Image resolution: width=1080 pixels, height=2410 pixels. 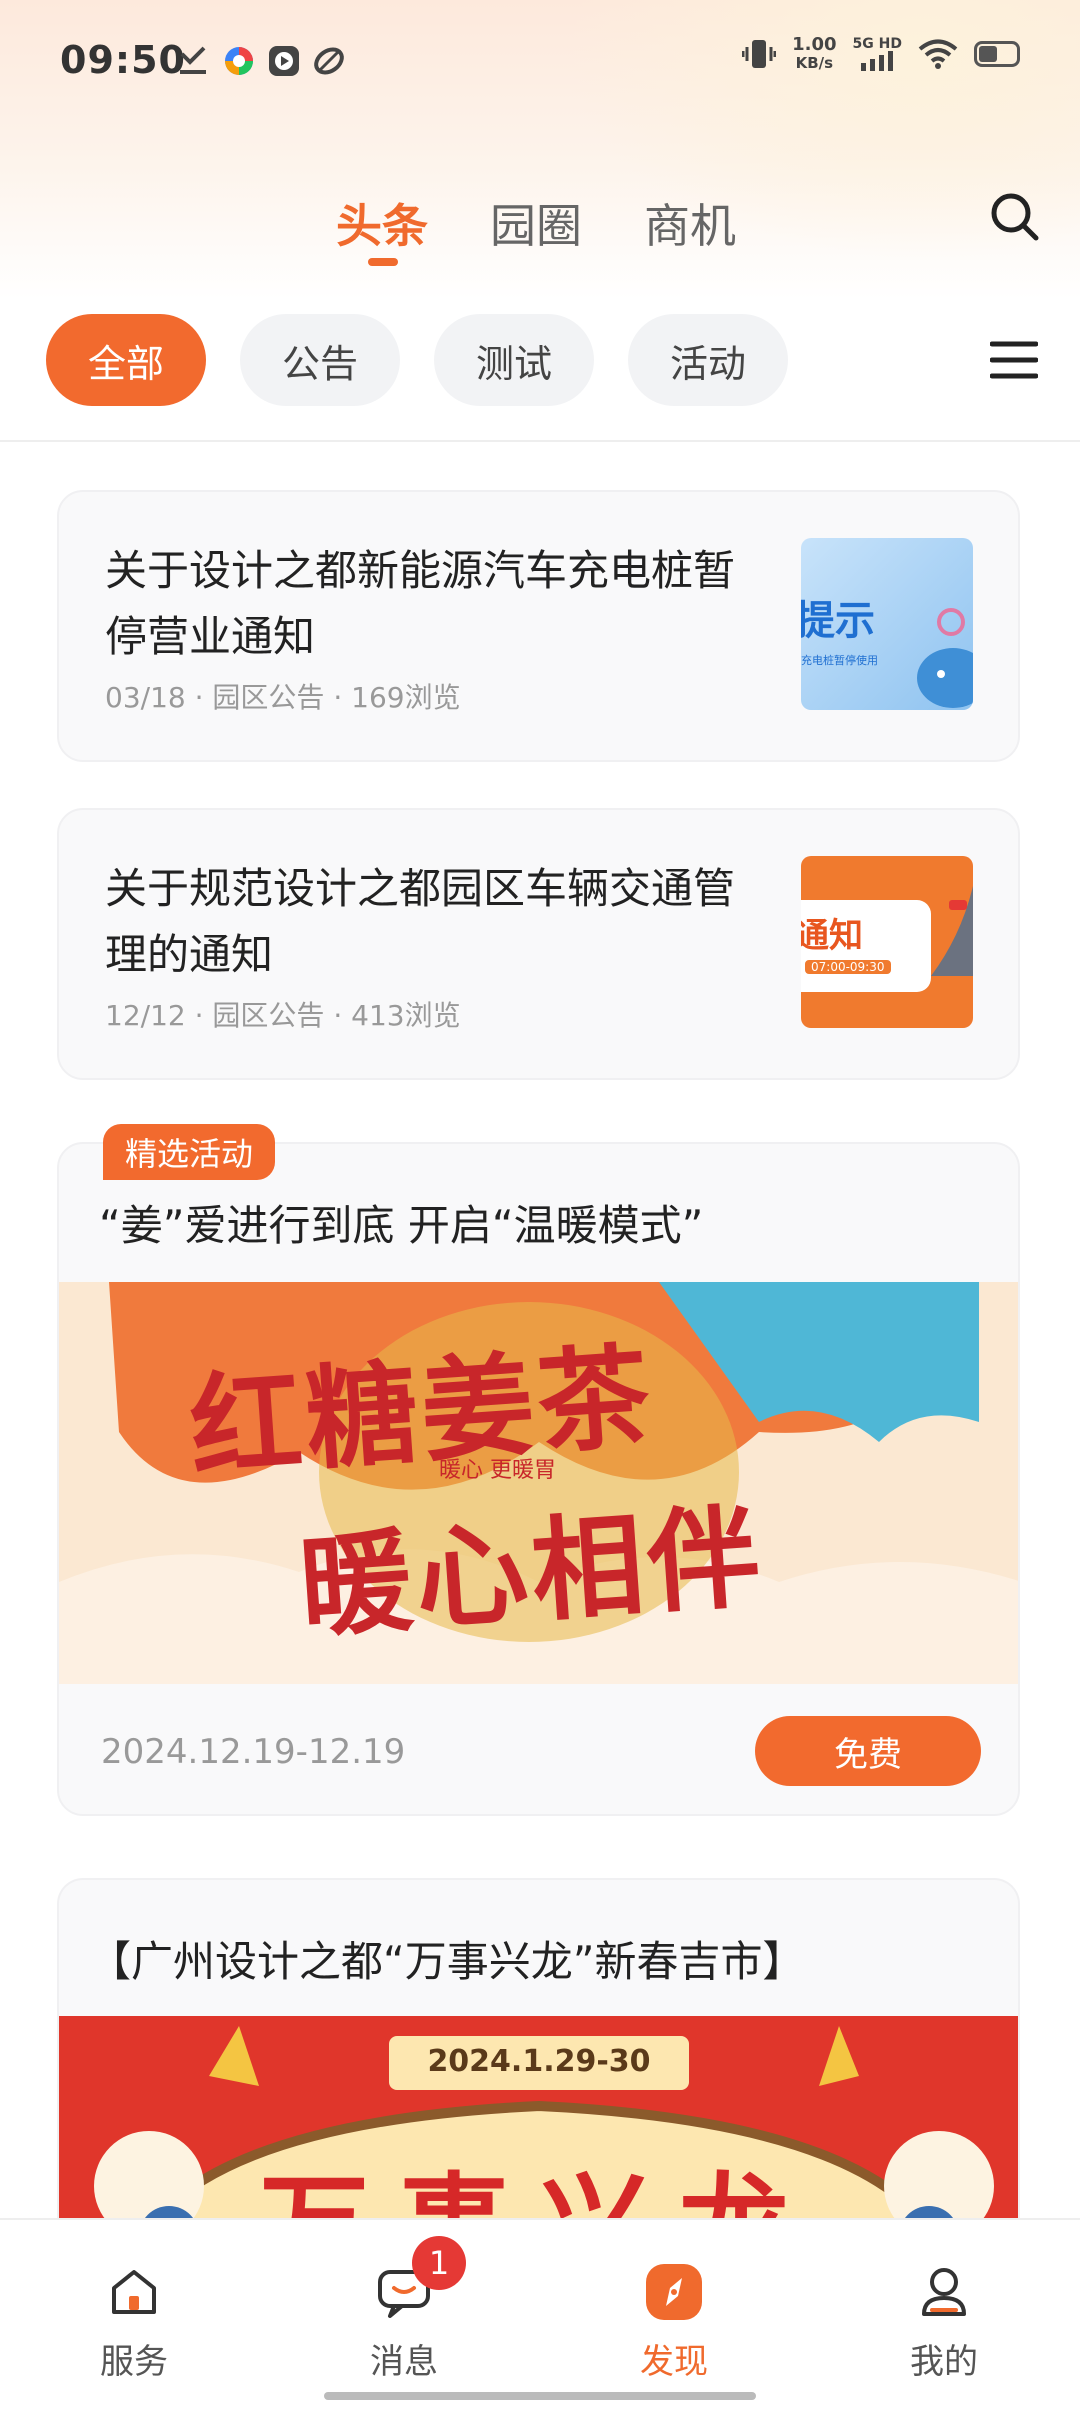 What do you see at coordinates (329, 61) in the screenshot?
I see `leaf-app-icon` at bounding box center [329, 61].